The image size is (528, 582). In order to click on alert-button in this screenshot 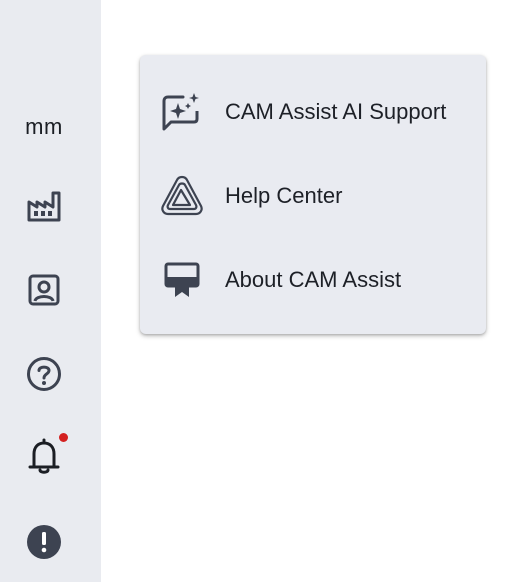, I will do `click(44, 542)`.